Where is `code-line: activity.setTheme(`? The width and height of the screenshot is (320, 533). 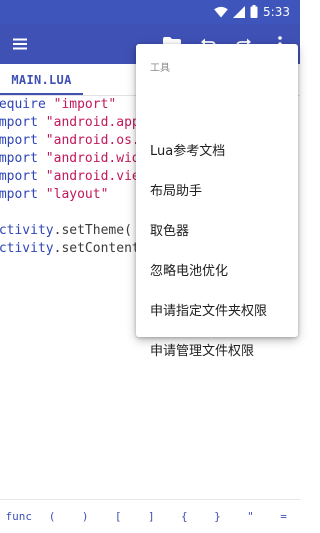 code-line: activity.setTheme( is located at coordinates (66, 231).